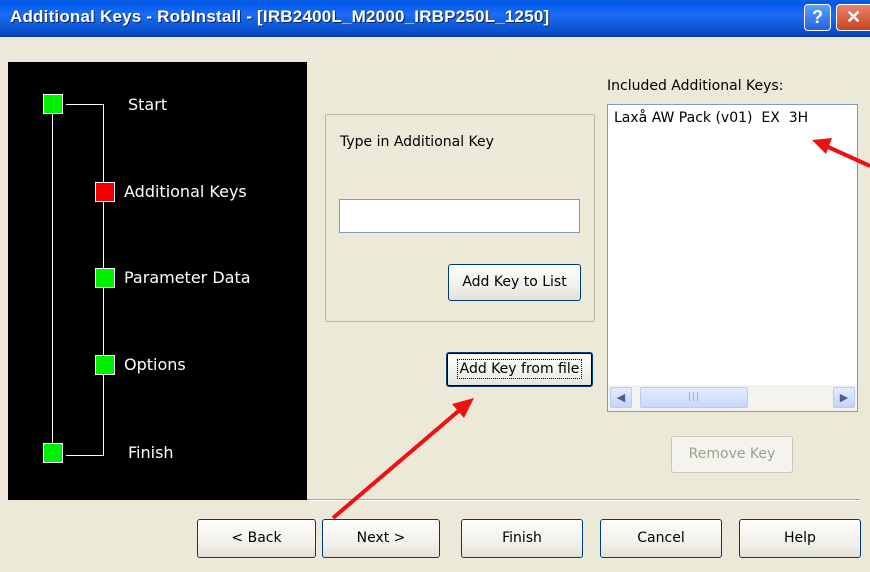  I want to click on included-keys-label: Included Additional Keys:, so click(695, 86).